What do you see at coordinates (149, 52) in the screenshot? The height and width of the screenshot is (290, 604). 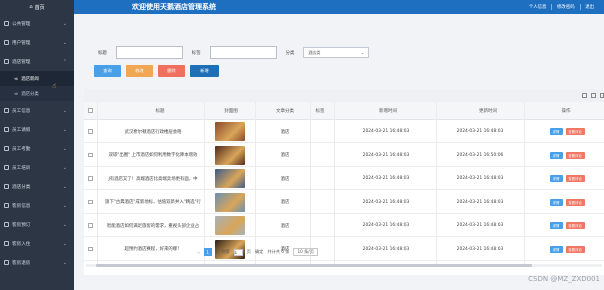 I see `title-filter-input` at bounding box center [149, 52].